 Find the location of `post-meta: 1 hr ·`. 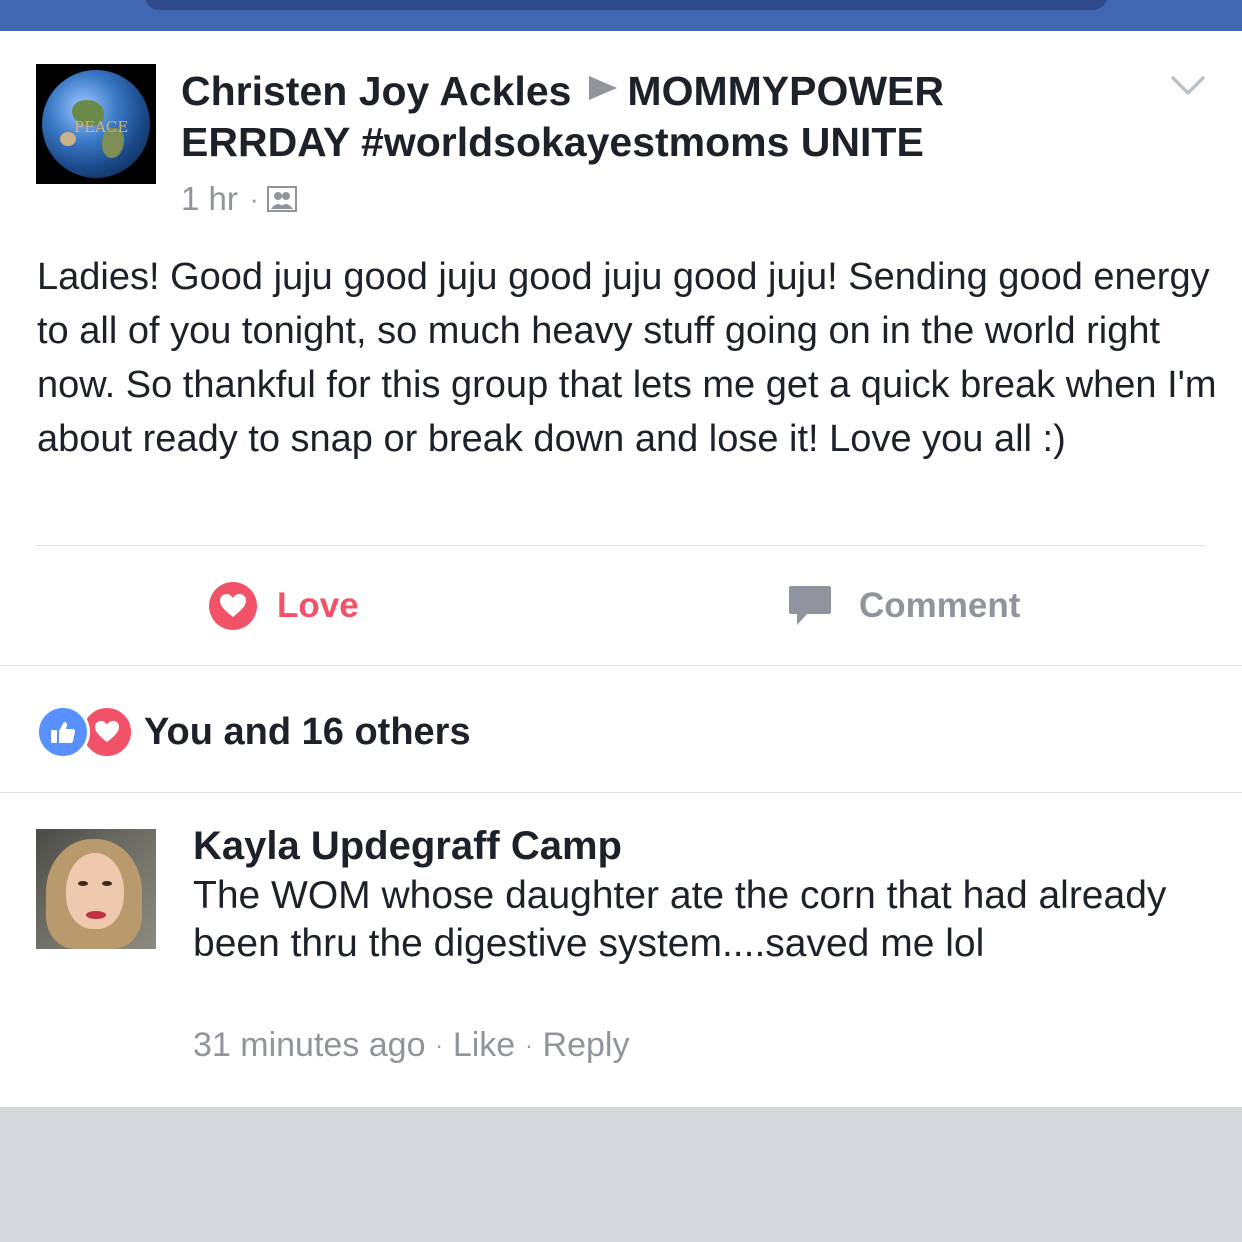

post-meta: 1 hr · is located at coordinates (239, 199).